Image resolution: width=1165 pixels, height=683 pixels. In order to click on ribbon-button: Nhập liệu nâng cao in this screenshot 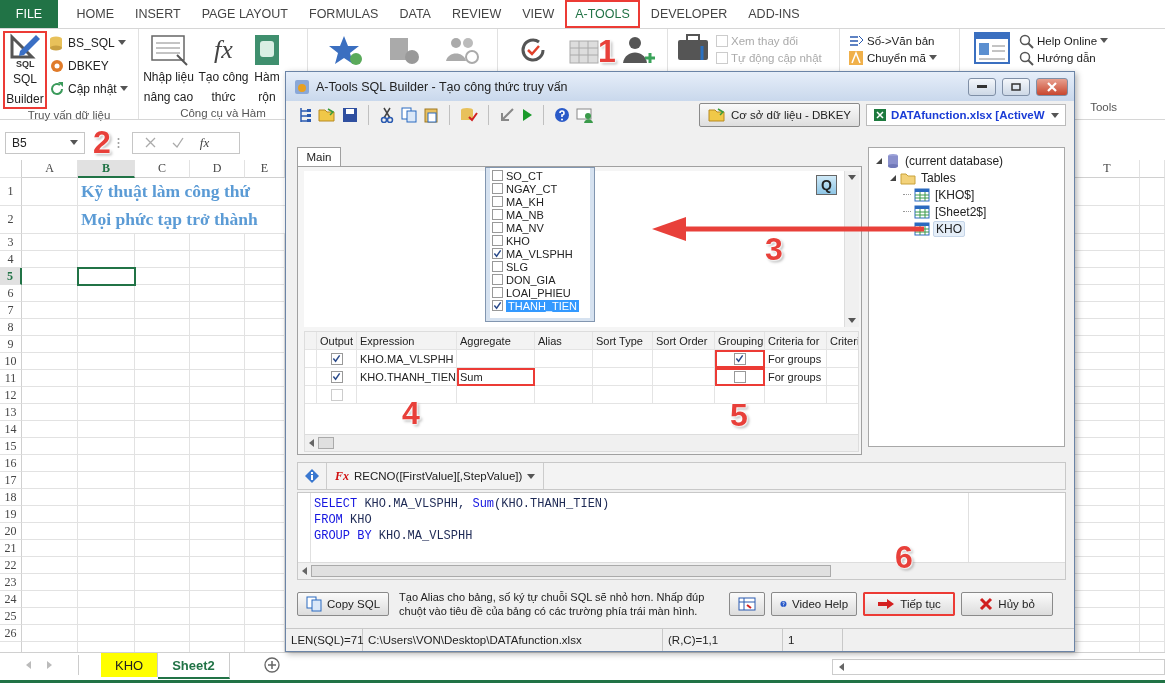, I will do `click(168, 69)`.